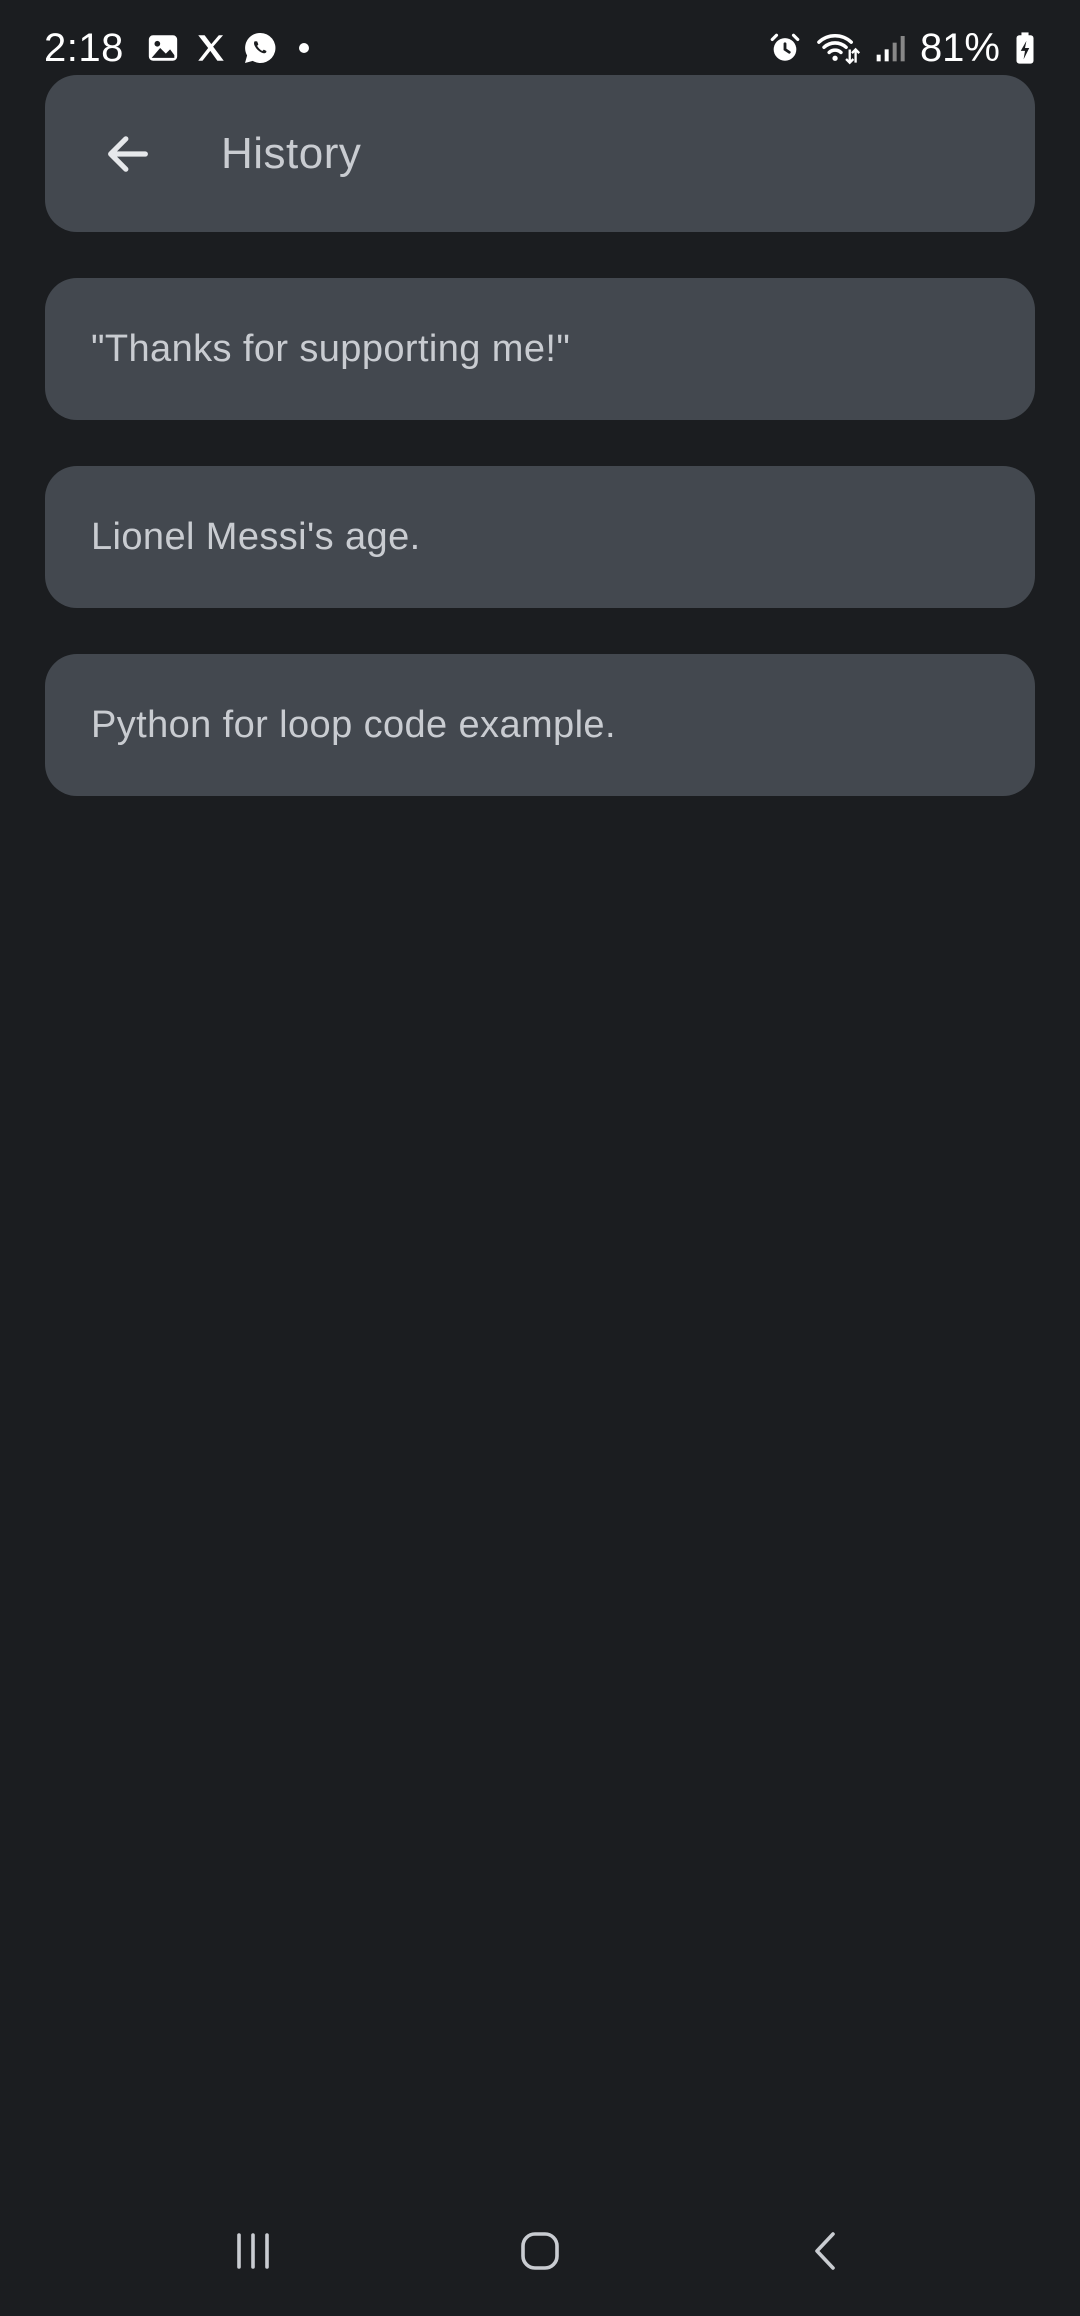  Describe the element at coordinates (959, 47) in the screenshot. I see `battery-percent: 81%` at that location.